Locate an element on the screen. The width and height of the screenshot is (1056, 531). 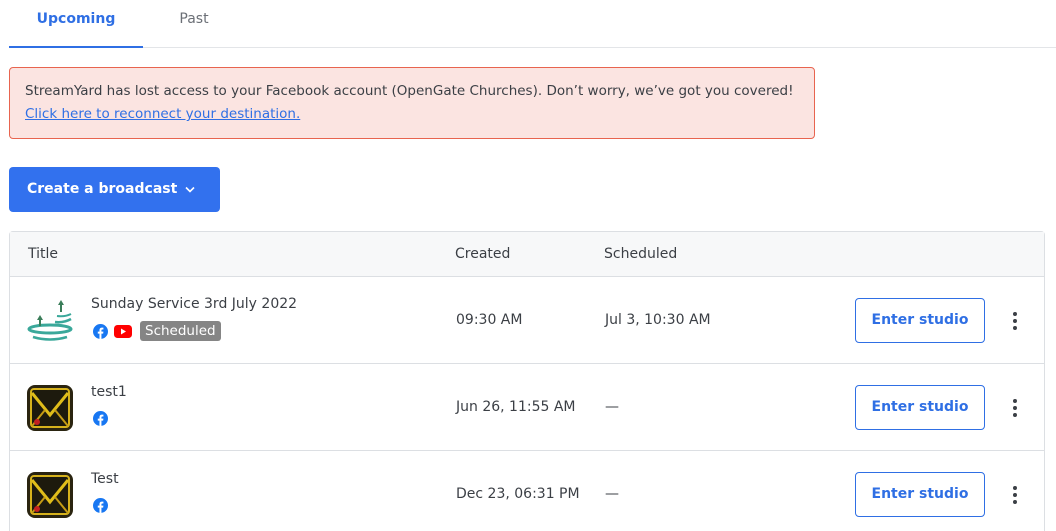
header-created: Created is located at coordinates (483, 254).